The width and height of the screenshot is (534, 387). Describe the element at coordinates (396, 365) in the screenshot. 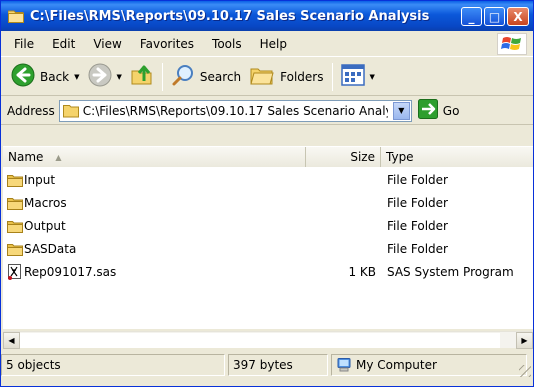

I see `status-zone-label: My Computer` at that location.